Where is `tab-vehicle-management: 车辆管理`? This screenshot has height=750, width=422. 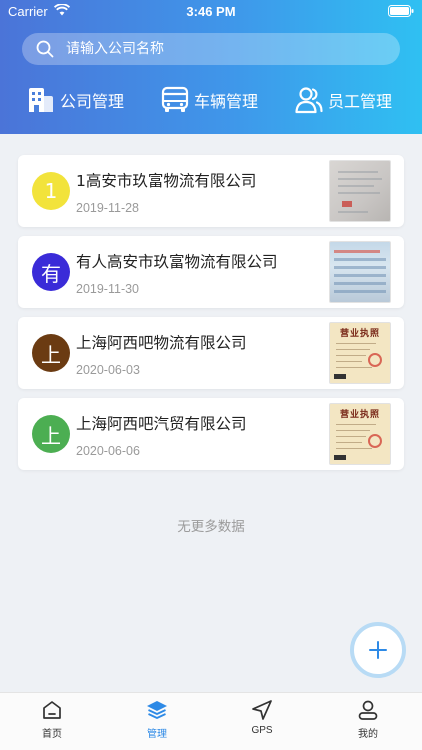 tab-vehicle-management: 车辆管理 is located at coordinates (209, 100).